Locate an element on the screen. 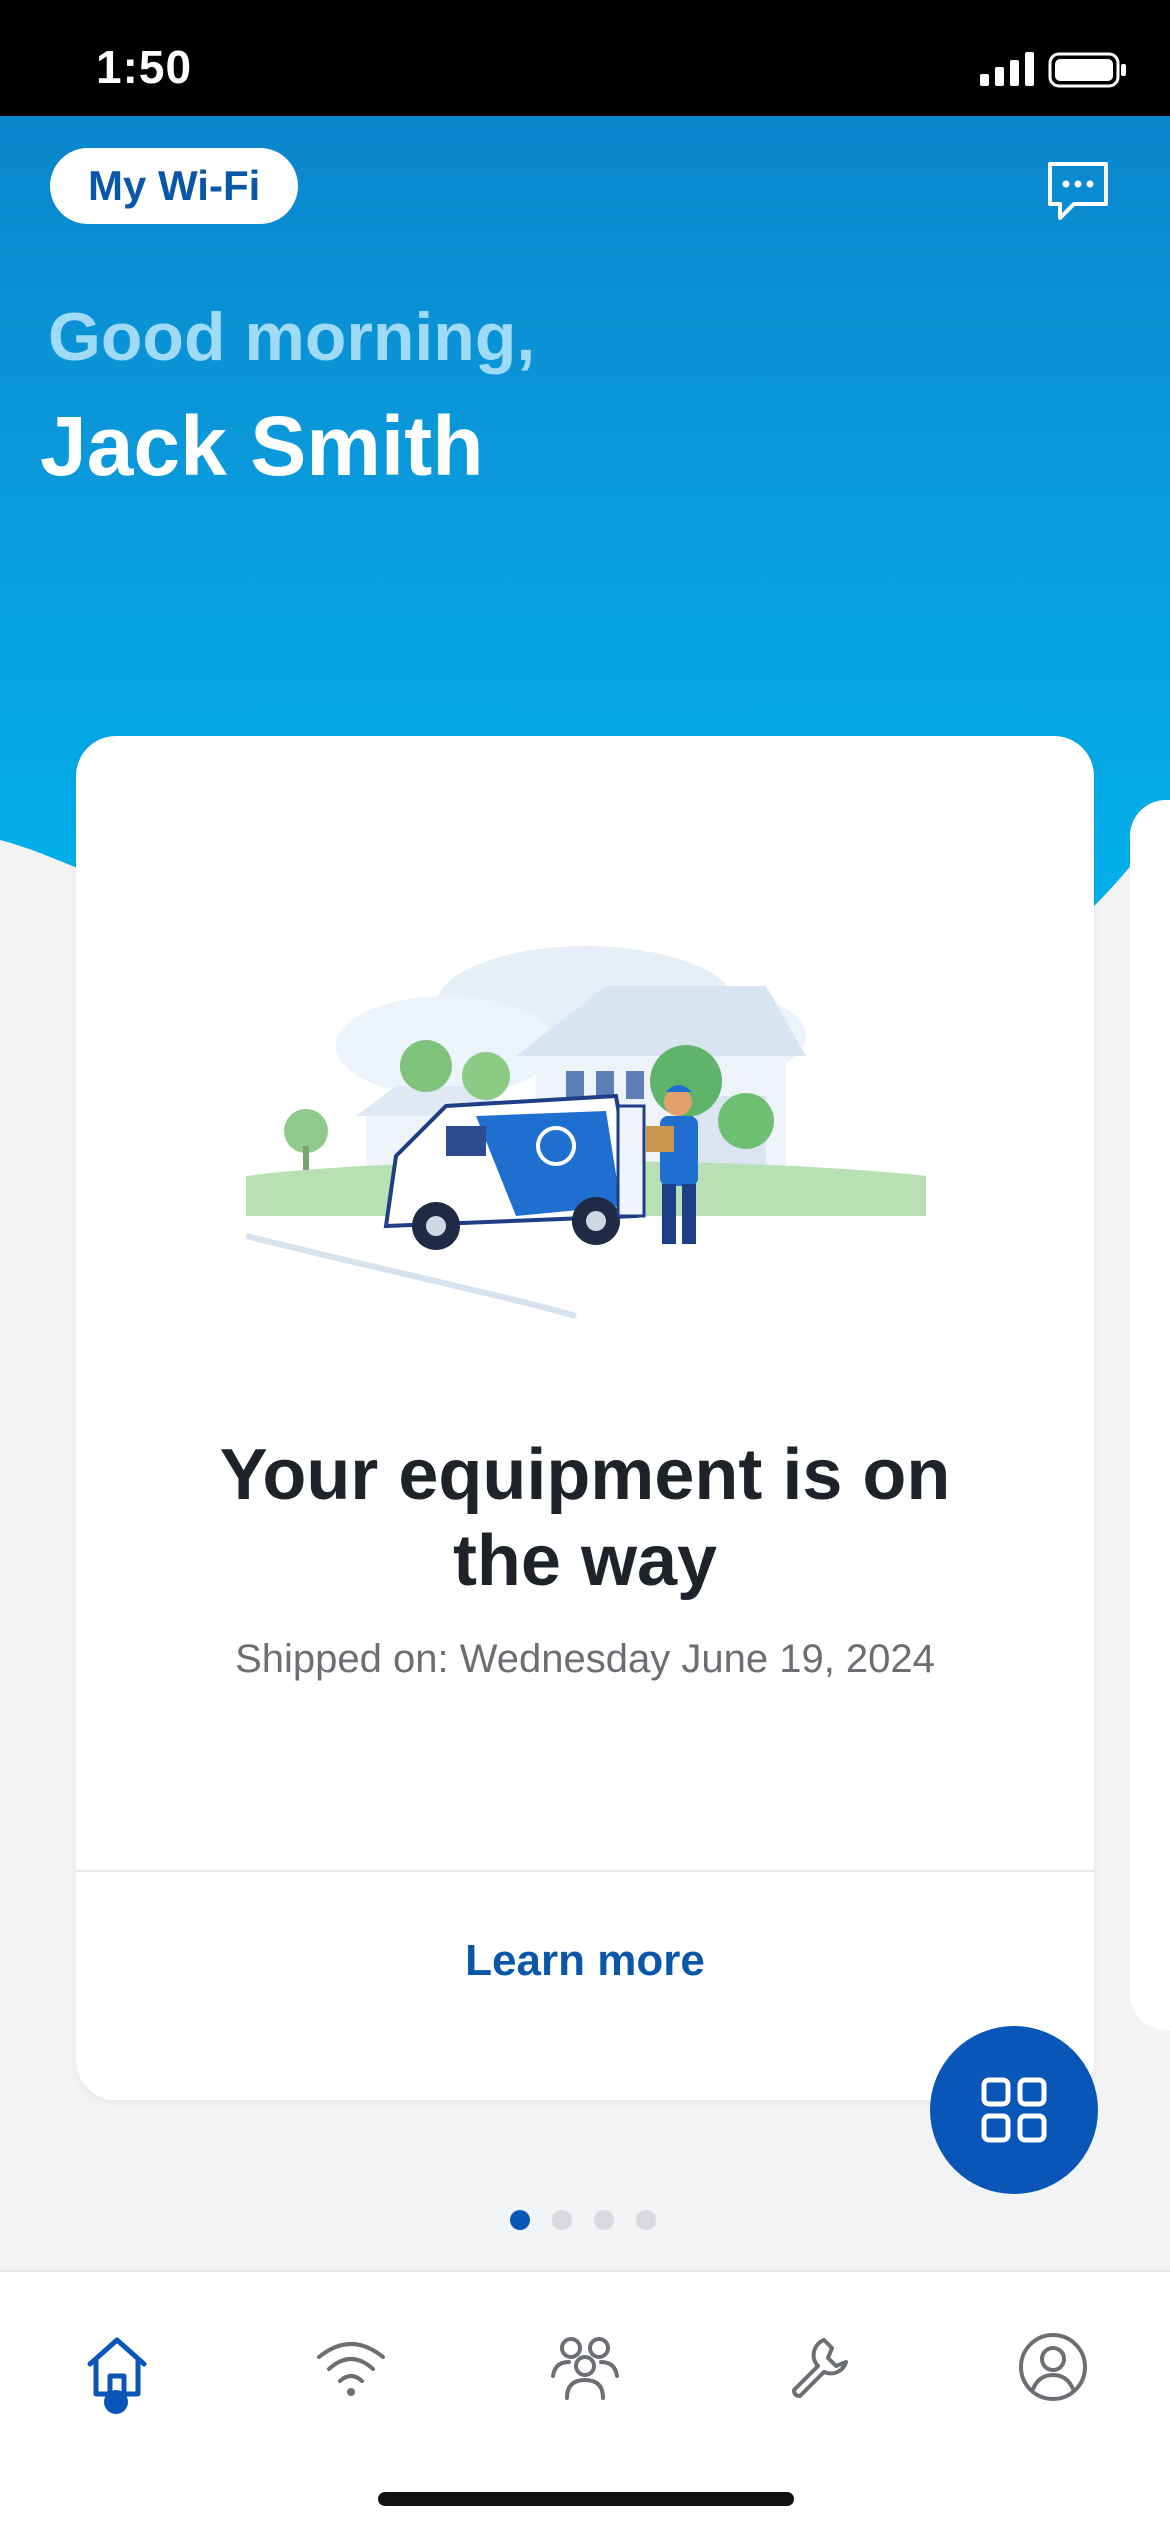 Image resolution: width=1170 pixels, height=2532 pixels. tab-tools is located at coordinates (819, 2367).